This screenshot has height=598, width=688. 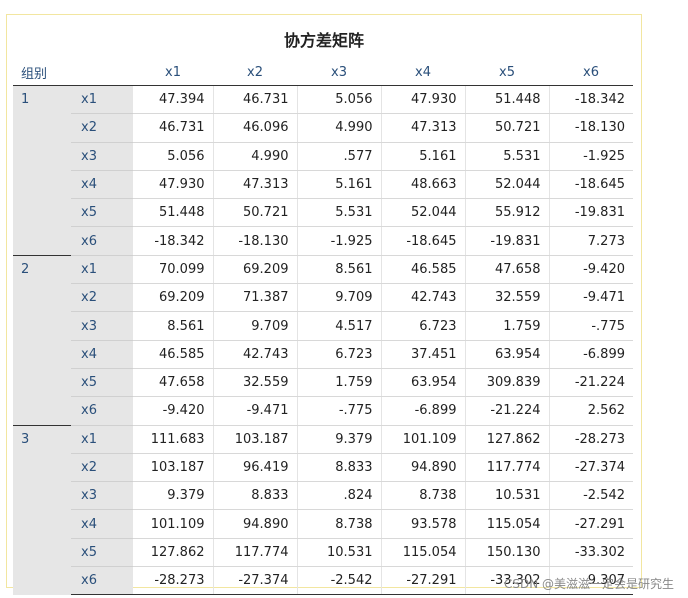 What do you see at coordinates (506, 383) in the screenshot?
I see `matrix-cell: 309.839` at bounding box center [506, 383].